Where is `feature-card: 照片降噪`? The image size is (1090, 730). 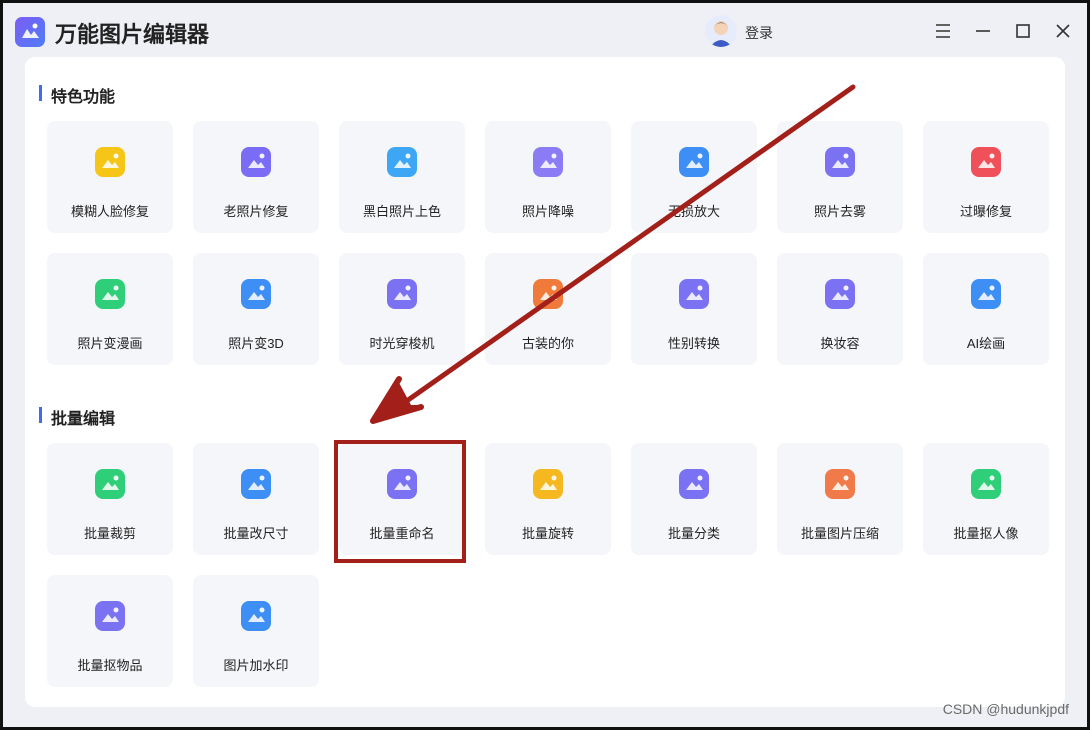 feature-card: 照片降噪 is located at coordinates (548, 177).